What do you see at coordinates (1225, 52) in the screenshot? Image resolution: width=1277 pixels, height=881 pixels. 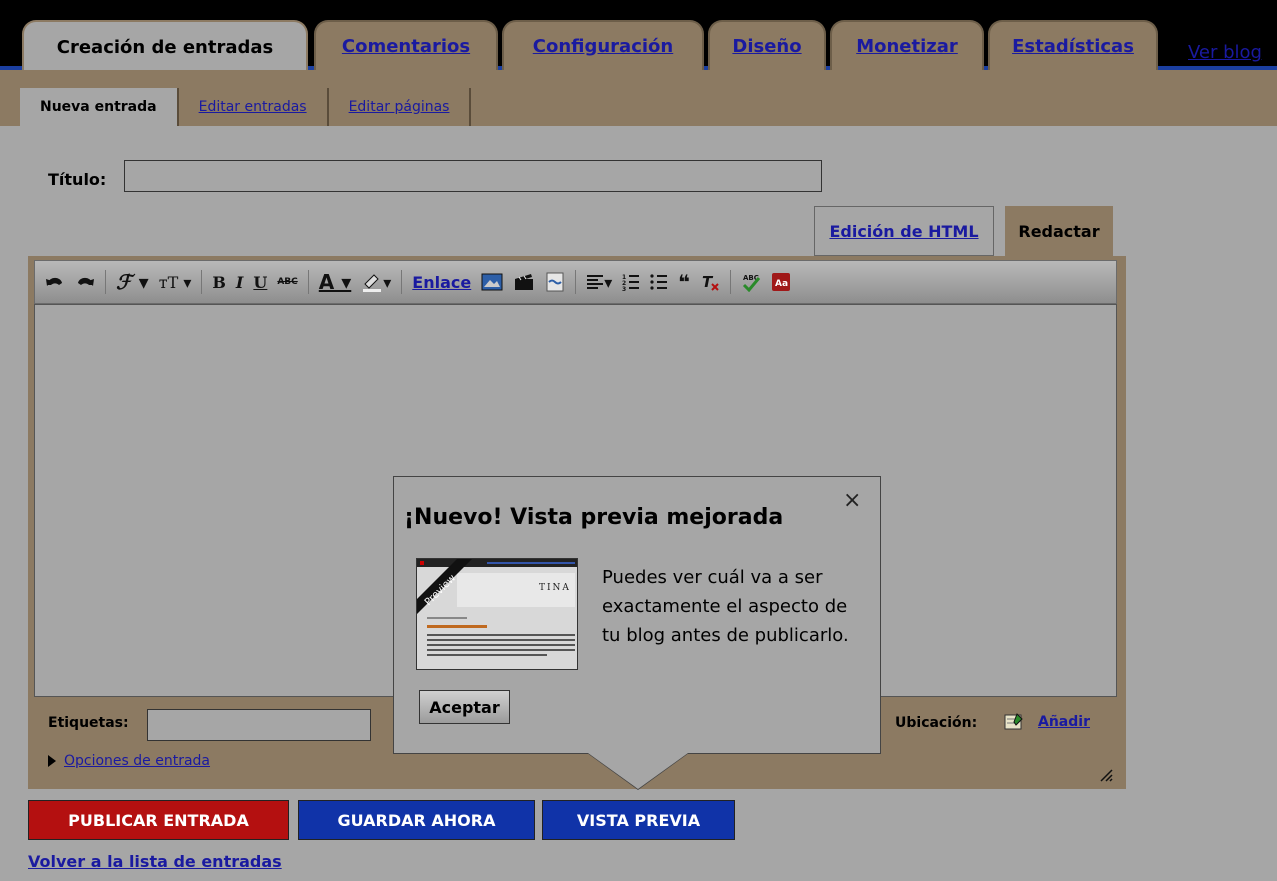 I see `view-blog-link: Ver blog` at bounding box center [1225, 52].